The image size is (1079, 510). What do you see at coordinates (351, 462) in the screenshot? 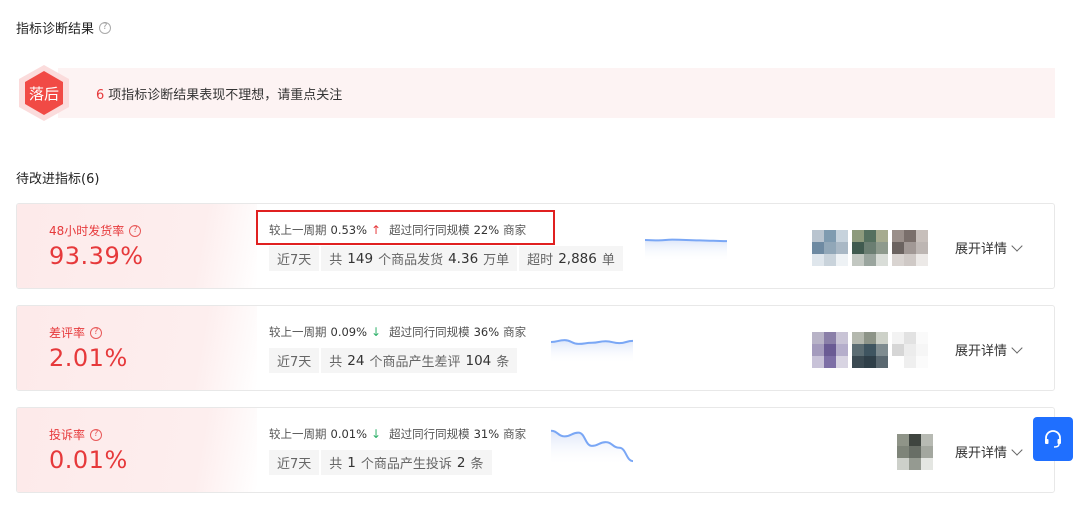
I see `stat-number: 1` at bounding box center [351, 462].